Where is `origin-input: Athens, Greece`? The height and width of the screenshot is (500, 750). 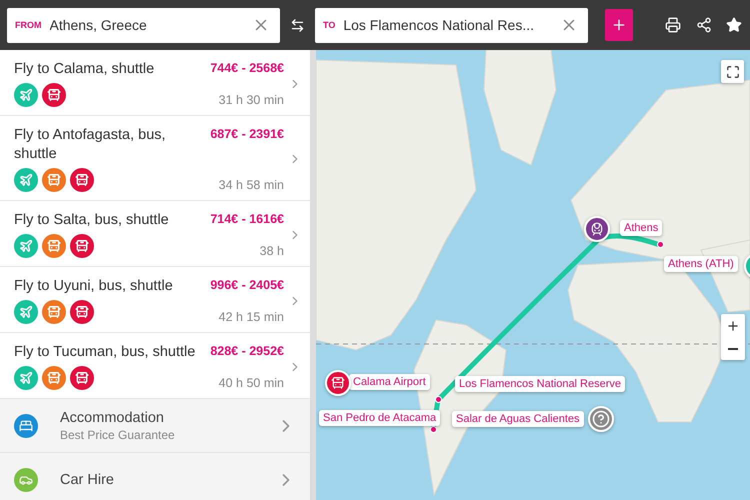
origin-input: Athens, Greece is located at coordinates (147, 25).